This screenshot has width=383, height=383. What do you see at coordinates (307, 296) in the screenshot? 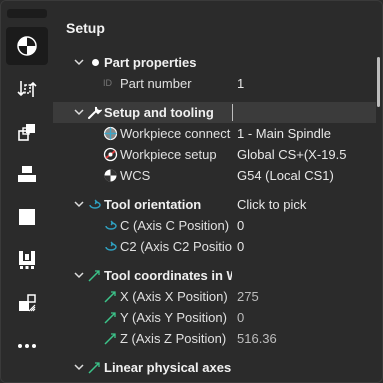
I see `x-axis-value: 275` at bounding box center [307, 296].